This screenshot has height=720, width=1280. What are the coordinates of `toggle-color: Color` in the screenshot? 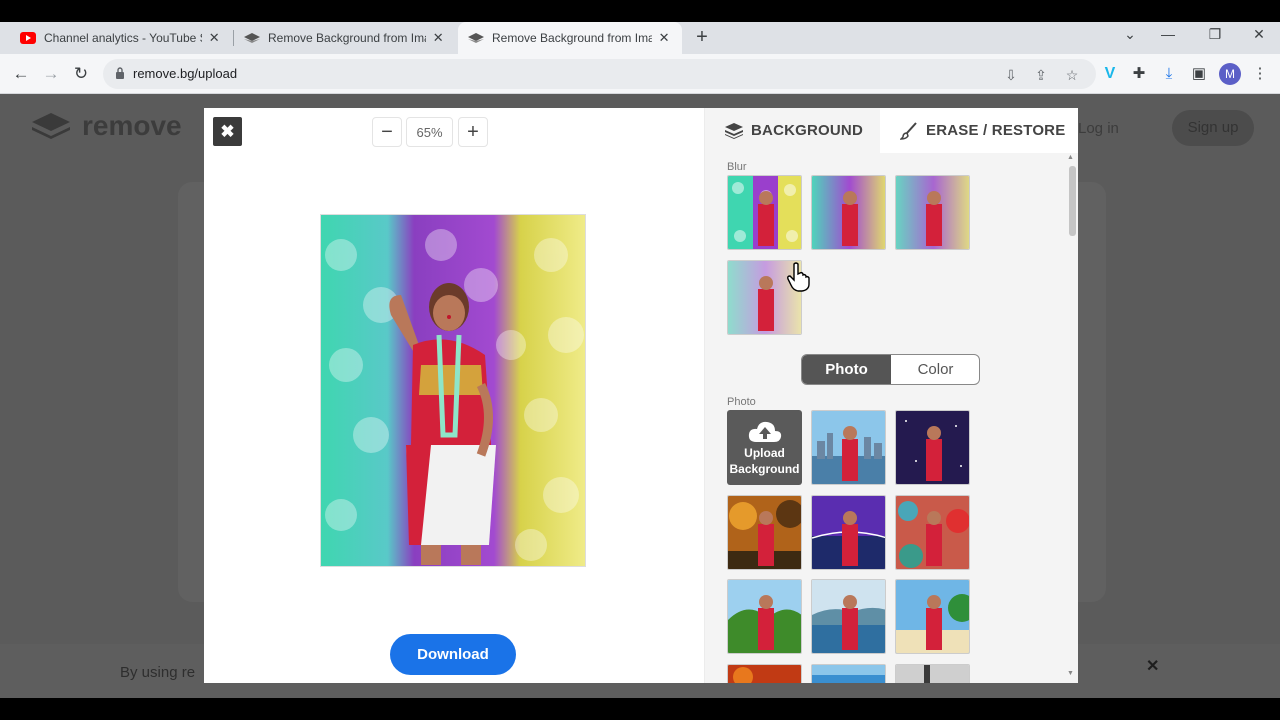 It's located at (935, 369).